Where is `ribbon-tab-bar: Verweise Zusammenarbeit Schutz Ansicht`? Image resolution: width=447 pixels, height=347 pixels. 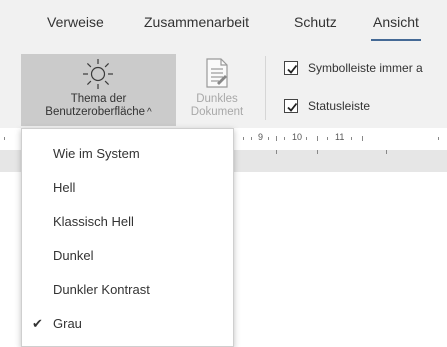 ribbon-tab-bar: Verweise Zusammenarbeit Schutz Ansicht is located at coordinates (223, 22).